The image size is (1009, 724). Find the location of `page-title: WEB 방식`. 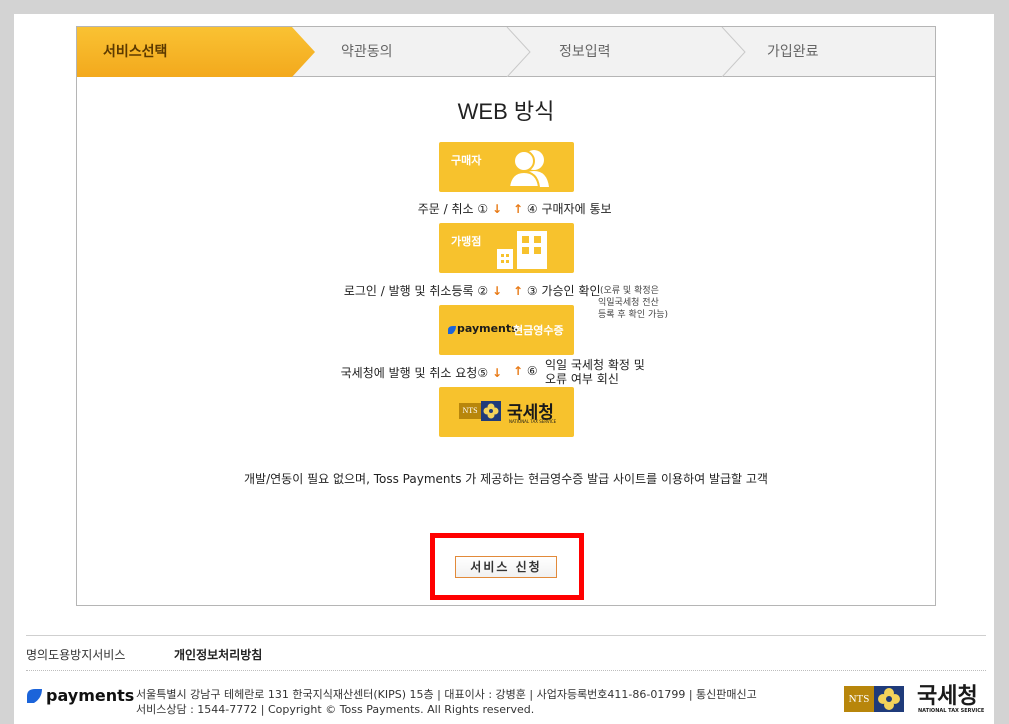

page-title: WEB 방식 is located at coordinates (506, 111).